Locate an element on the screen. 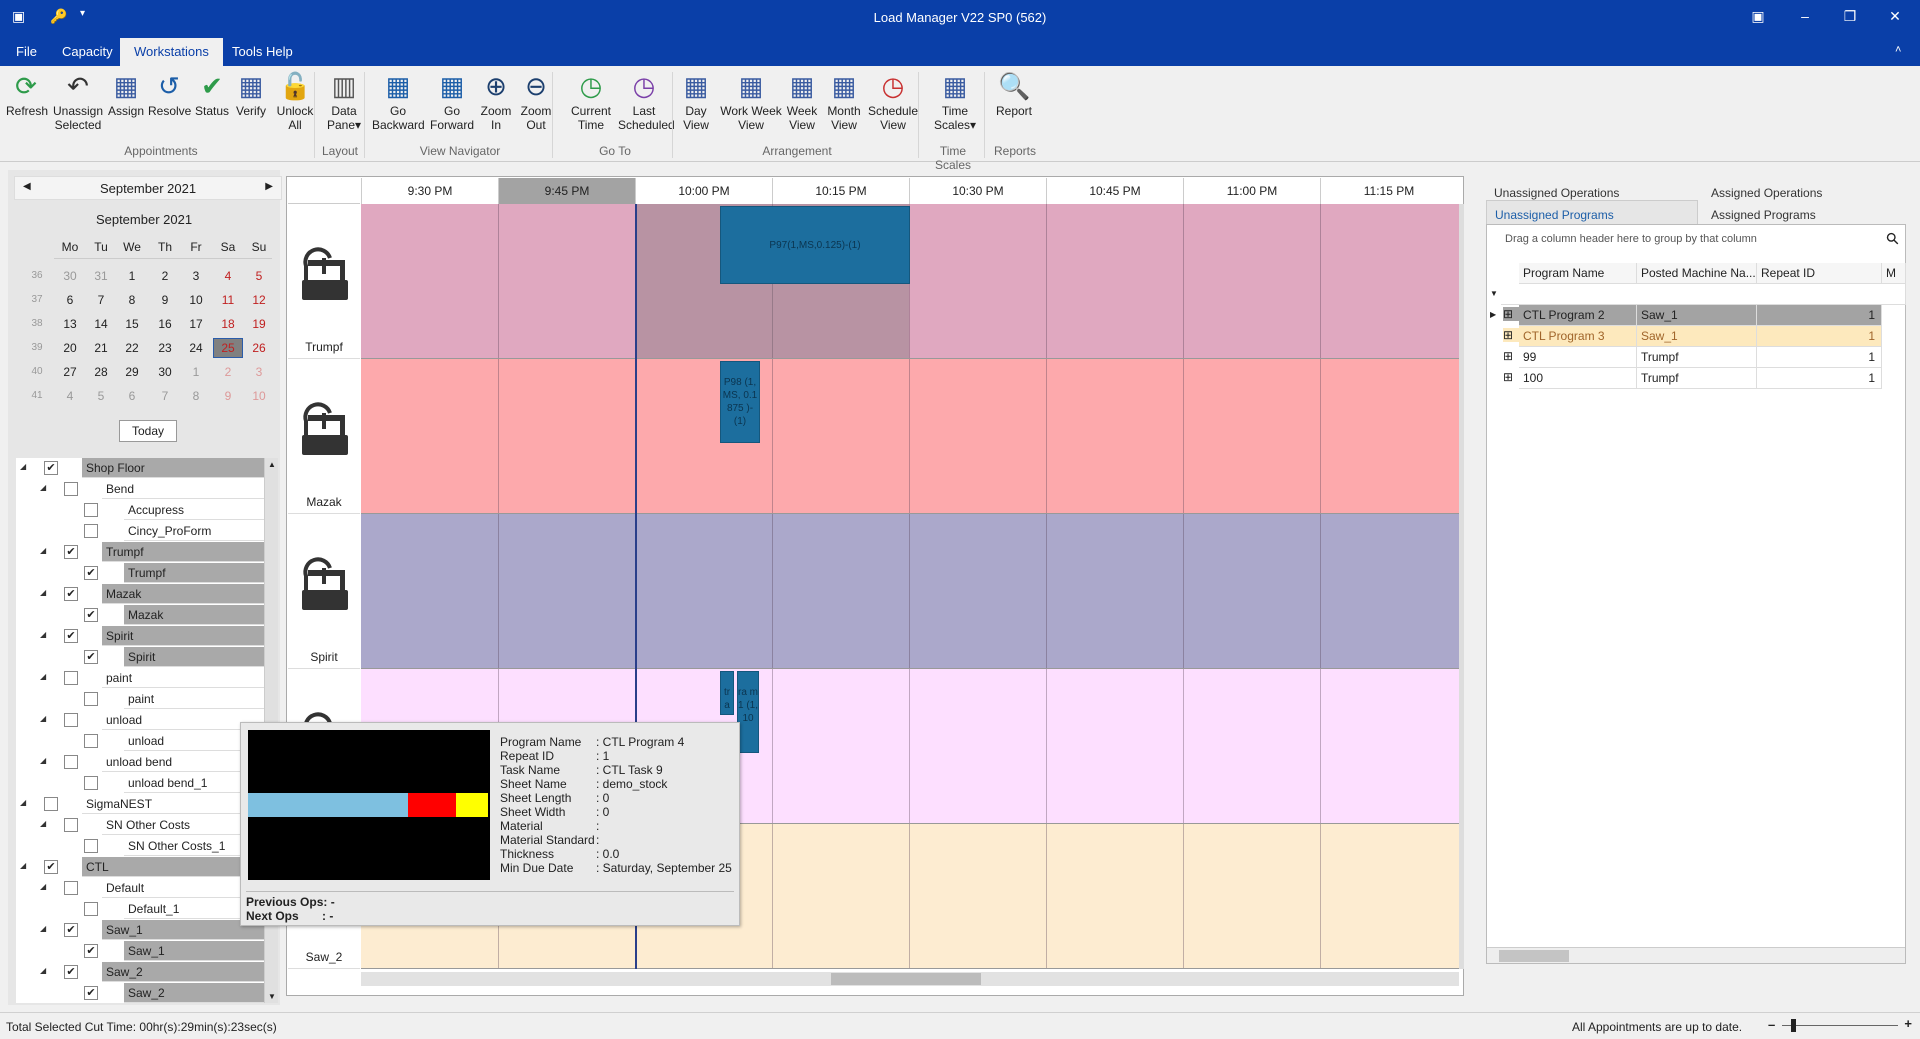  workweekview-button: ▦ Work Week View is located at coordinates (751, 101).